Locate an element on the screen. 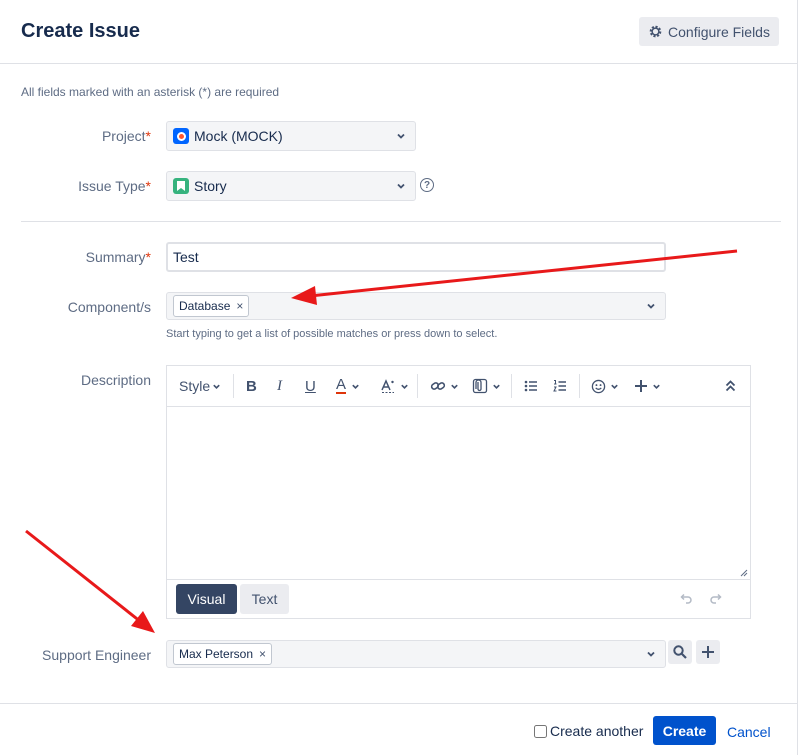 Image resolution: width=799 pixels, height=756 pixels. search-icon is located at coordinates (680, 652).